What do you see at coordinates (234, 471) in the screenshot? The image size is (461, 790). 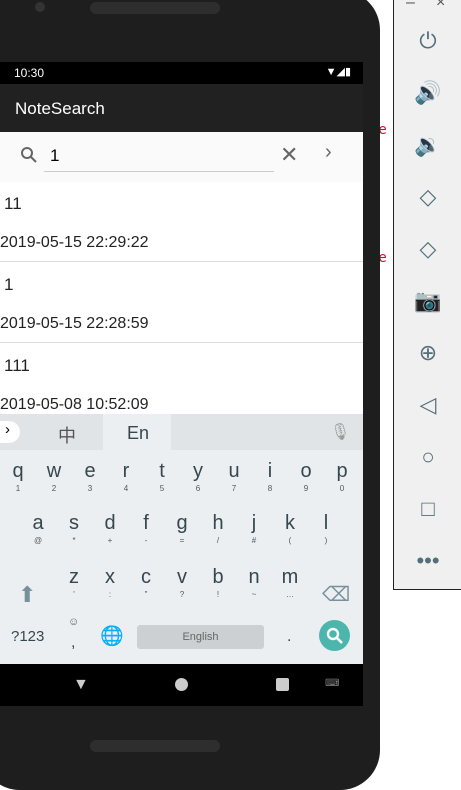 I see `key-label: u` at bounding box center [234, 471].